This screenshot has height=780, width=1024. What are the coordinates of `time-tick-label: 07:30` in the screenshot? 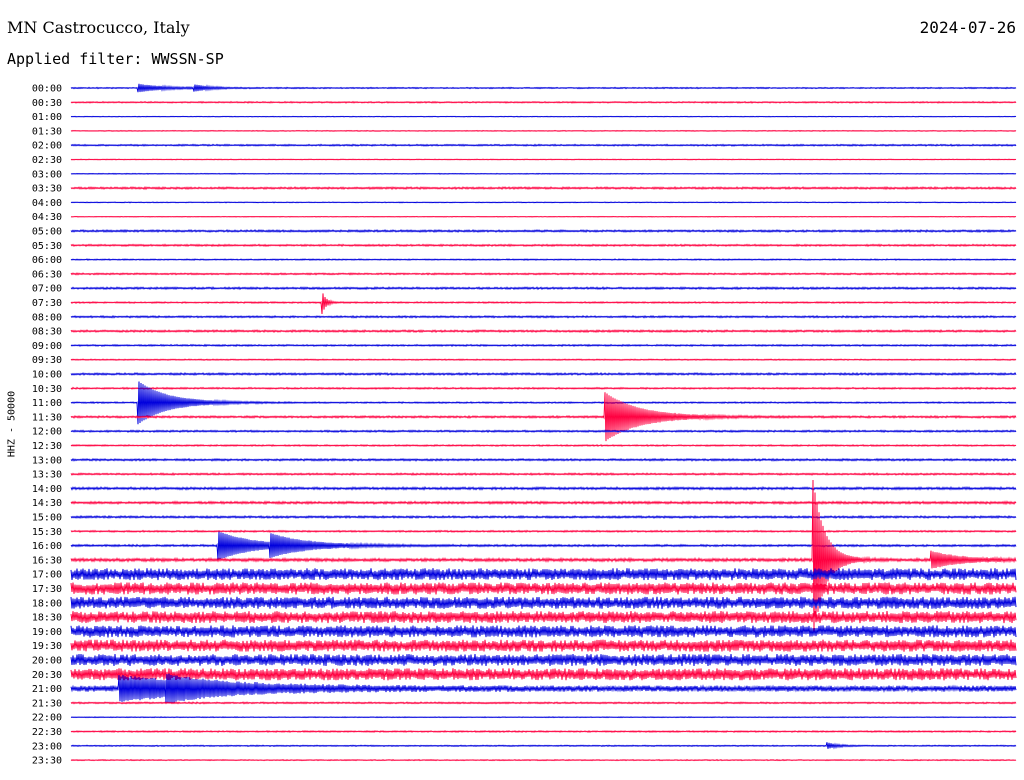 It's located at (47, 303).